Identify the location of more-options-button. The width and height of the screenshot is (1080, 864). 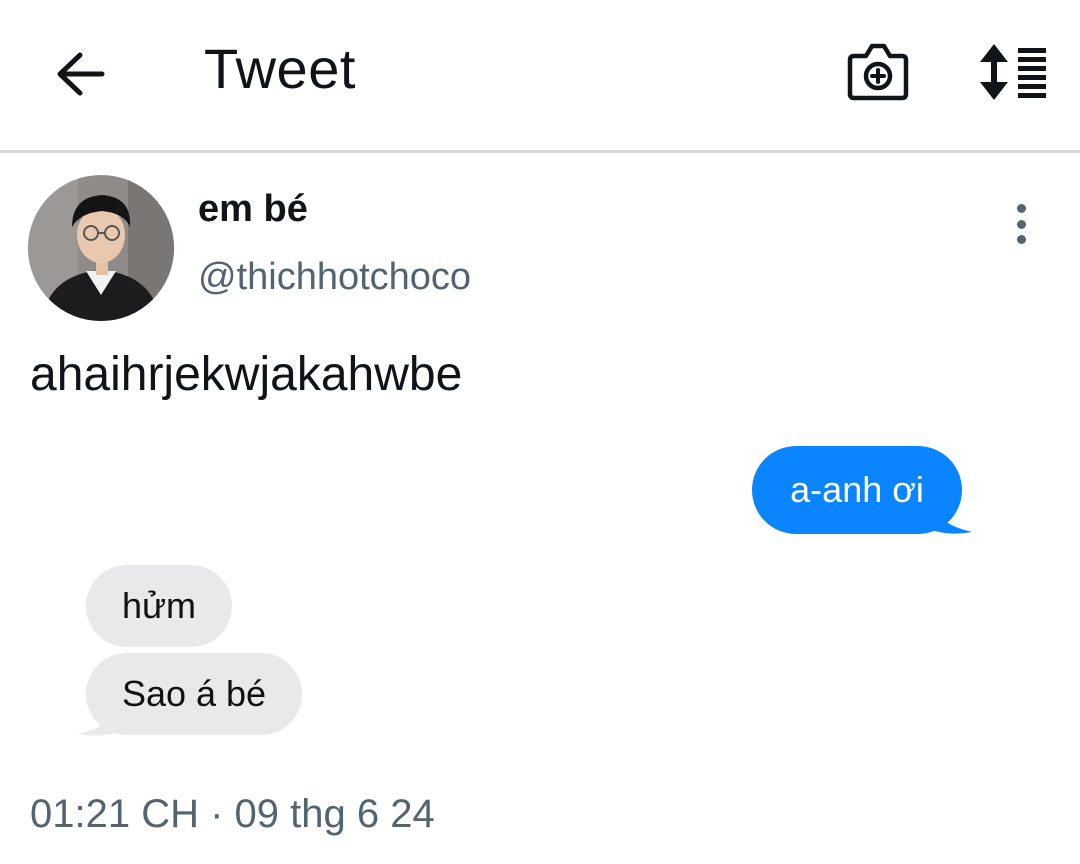
(1021, 224).